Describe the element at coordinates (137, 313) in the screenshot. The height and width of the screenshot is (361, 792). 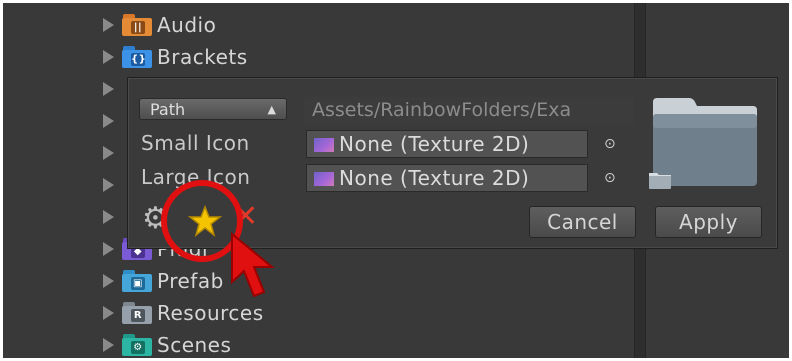
I see `resources-folder-icon: R` at that location.